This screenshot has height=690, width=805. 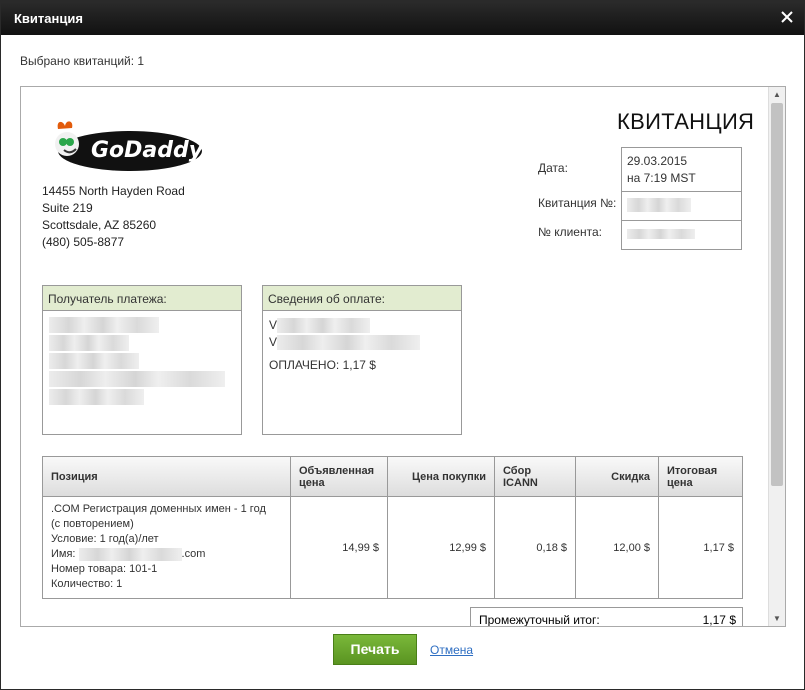 I want to click on dialog-footer: Печать Отмена, so click(x=433, y=649).